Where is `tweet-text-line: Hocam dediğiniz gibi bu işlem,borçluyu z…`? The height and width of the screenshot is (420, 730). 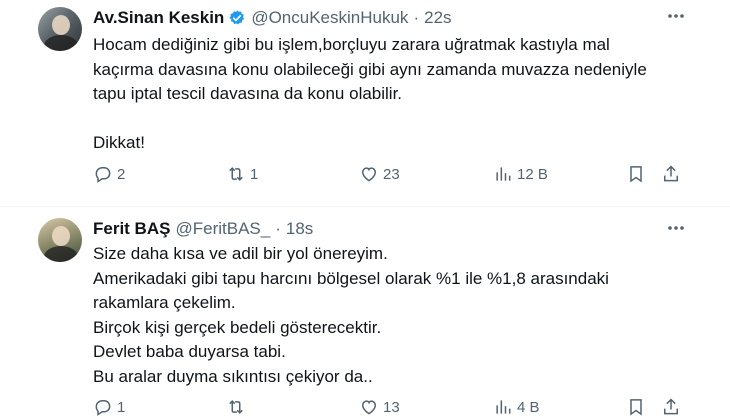
tweet-text-line: Hocam dediğiniz gibi bu işlem,borçluyu z… is located at coordinates (351, 44).